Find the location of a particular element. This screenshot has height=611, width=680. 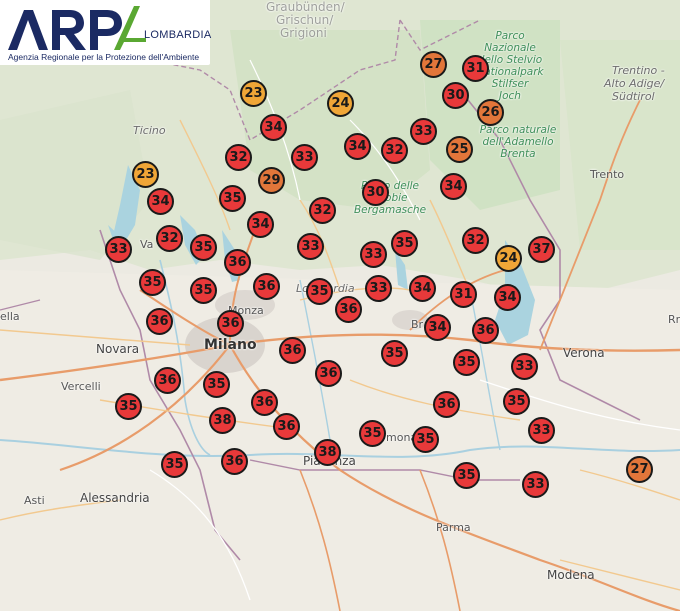

place-label-milano: Milano is located at coordinates (230, 345).